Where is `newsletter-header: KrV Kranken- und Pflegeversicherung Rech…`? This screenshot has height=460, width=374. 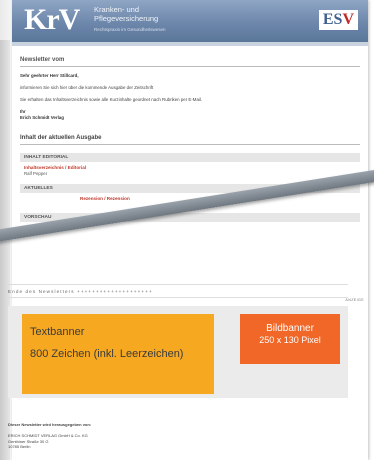 newsletter-header: KrV Kranken- und Pflegeversicherung Rech… is located at coordinates (190, 21).